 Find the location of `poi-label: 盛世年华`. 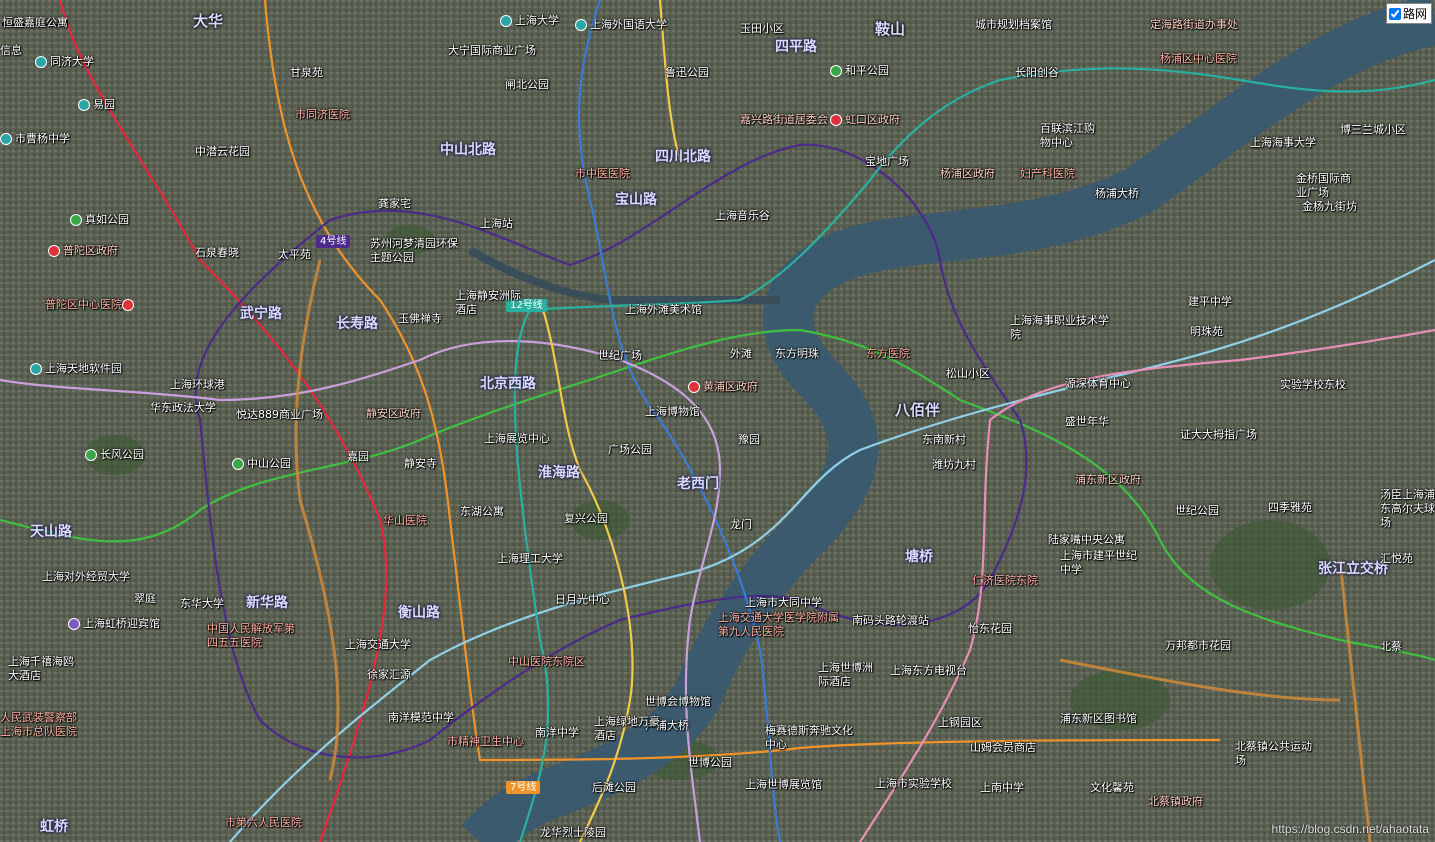

poi-label: 盛世年华 is located at coordinates (1087, 422).